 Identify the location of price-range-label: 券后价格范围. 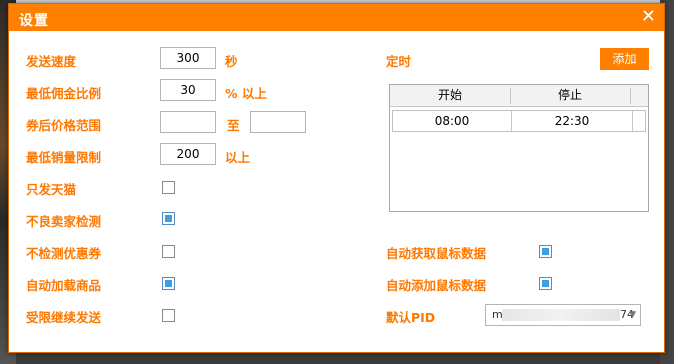
(64, 125).